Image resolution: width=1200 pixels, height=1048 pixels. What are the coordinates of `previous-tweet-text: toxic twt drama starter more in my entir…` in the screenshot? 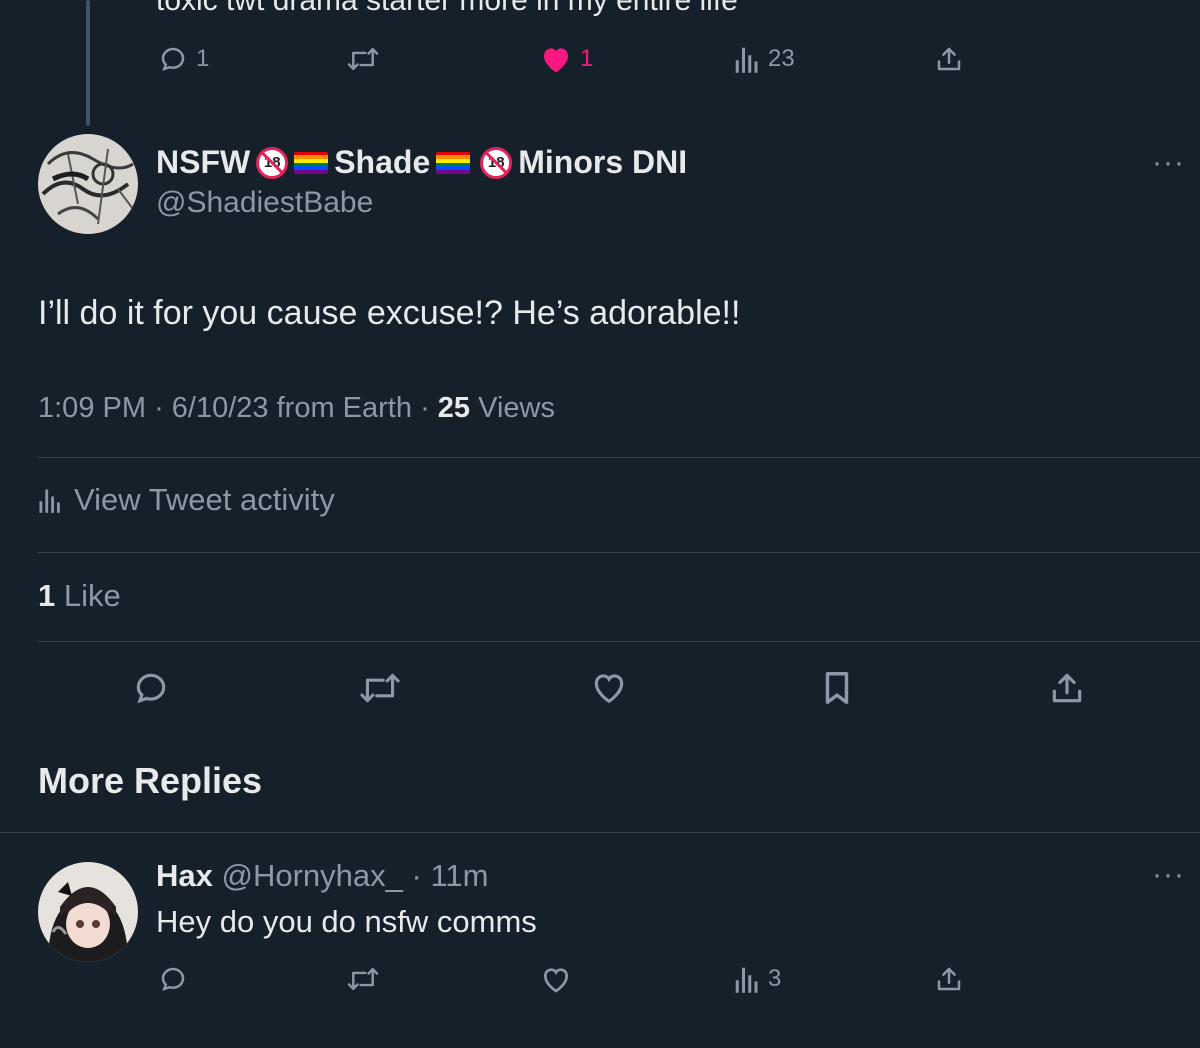 It's located at (447, 8).